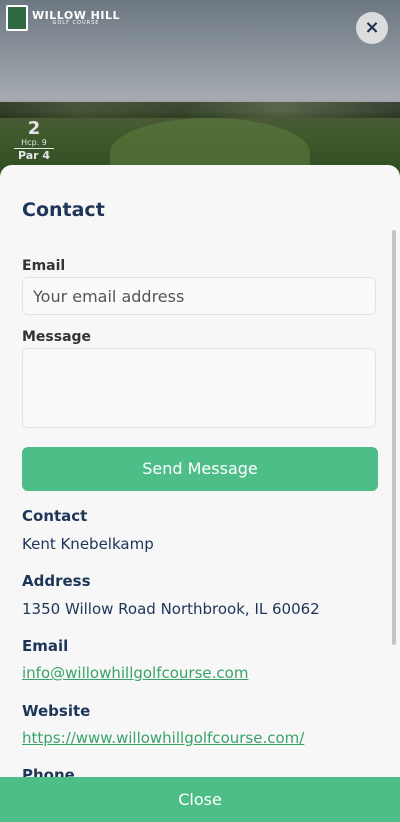 The image size is (400, 822). What do you see at coordinates (44, 266) in the screenshot?
I see `email-label: Email` at bounding box center [44, 266].